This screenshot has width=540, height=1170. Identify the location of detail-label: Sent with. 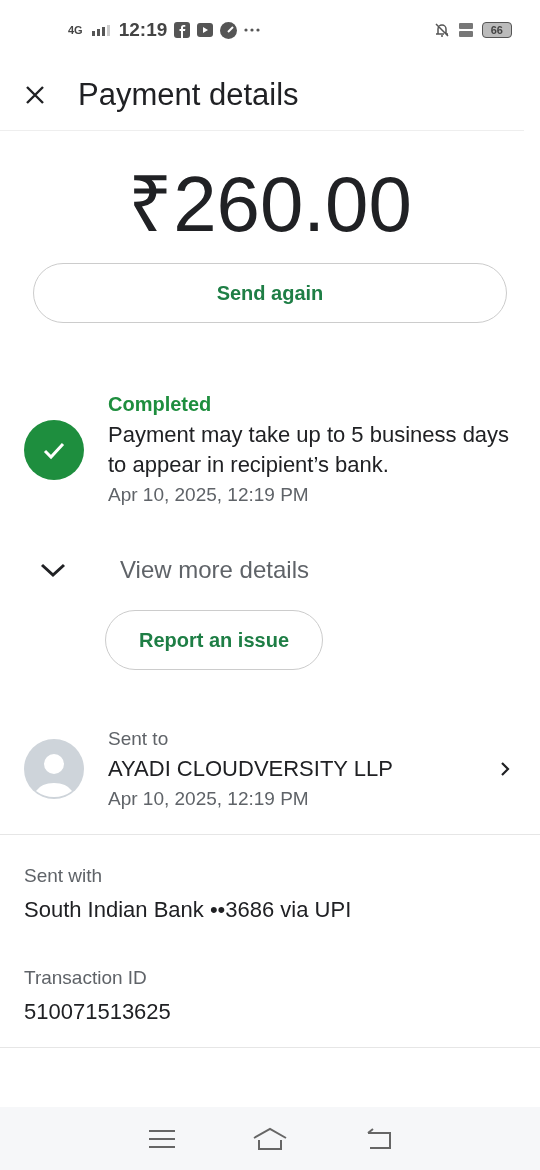
(64, 876).